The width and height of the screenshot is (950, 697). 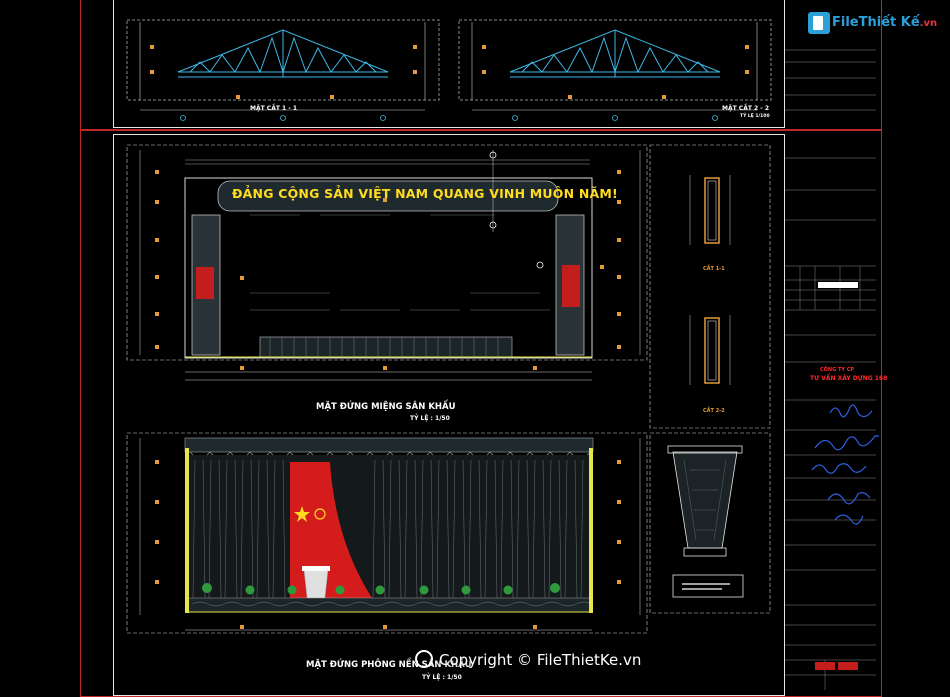 I want to click on company-line-1: CÔNG TY CP, so click(x=837, y=370).